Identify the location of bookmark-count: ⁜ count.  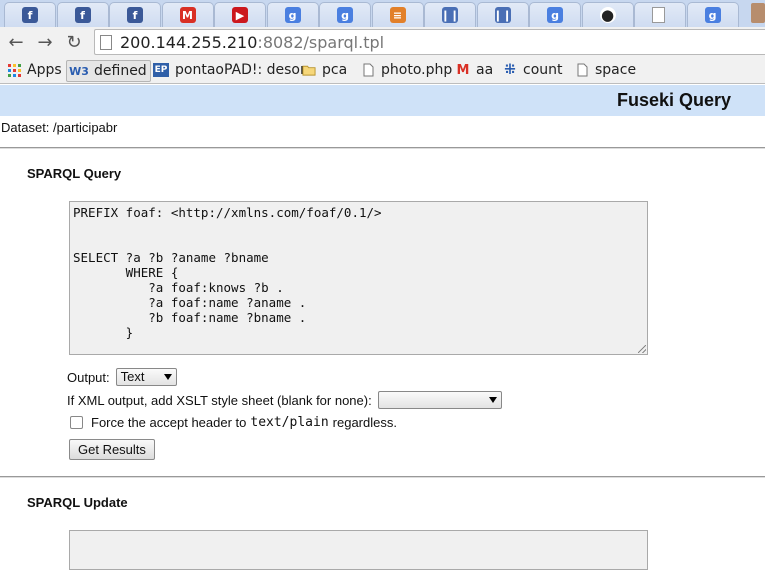
(533, 70).